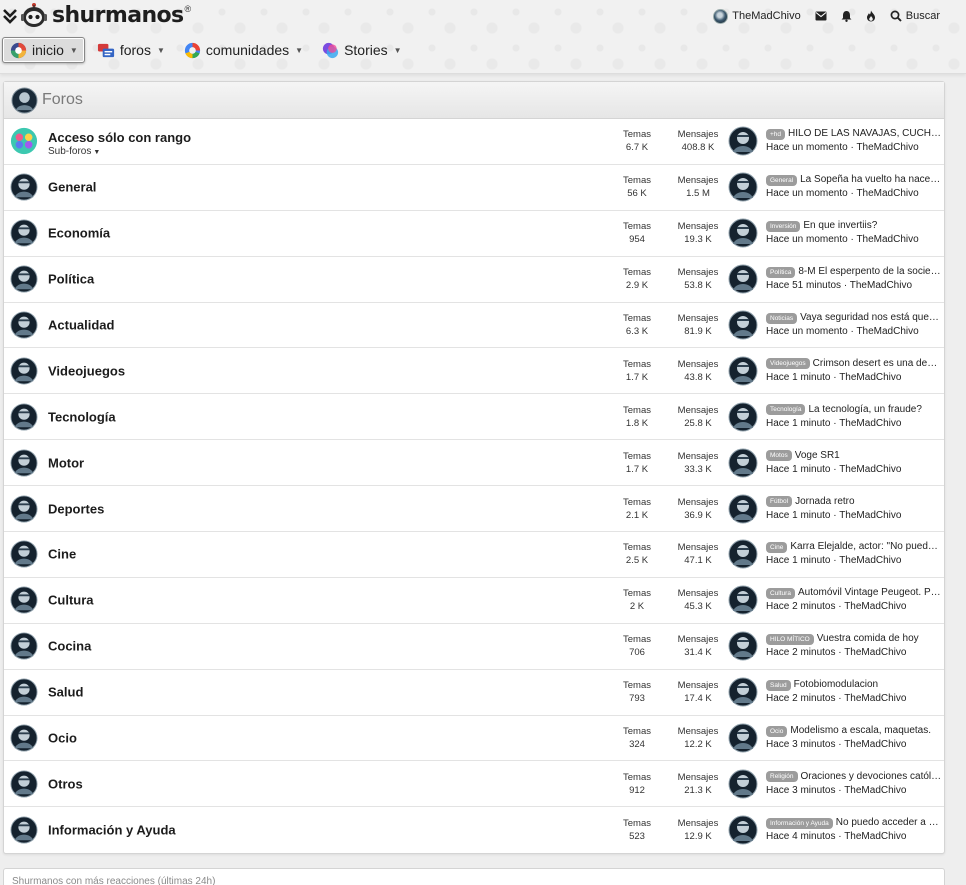  Describe the element at coordinates (62, 738) in the screenshot. I see `forum-title-link: Ocio` at that location.